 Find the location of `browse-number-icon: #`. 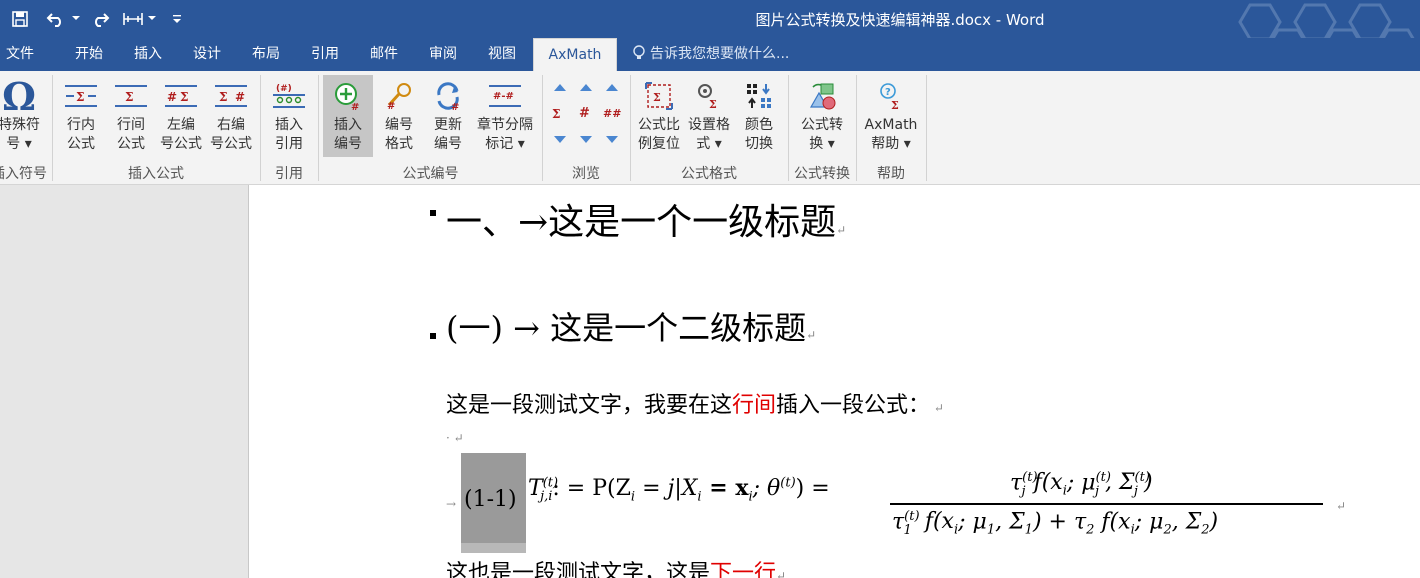

browse-number-icon: # is located at coordinates (587, 113).